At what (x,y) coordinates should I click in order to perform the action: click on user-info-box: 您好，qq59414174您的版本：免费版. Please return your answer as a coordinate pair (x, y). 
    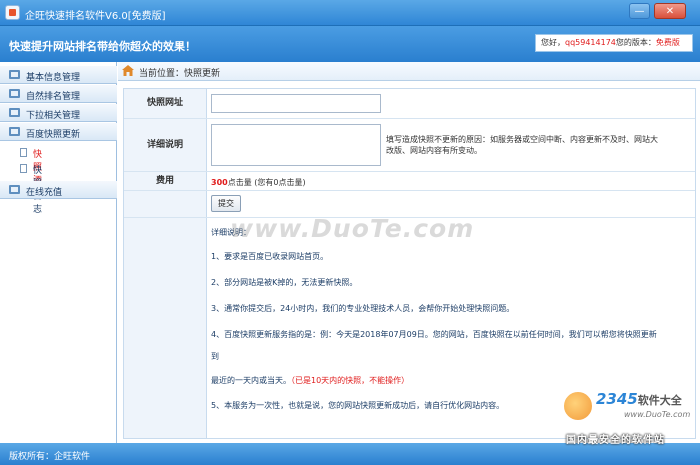
    Looking at the image, I should click on (614, 43).